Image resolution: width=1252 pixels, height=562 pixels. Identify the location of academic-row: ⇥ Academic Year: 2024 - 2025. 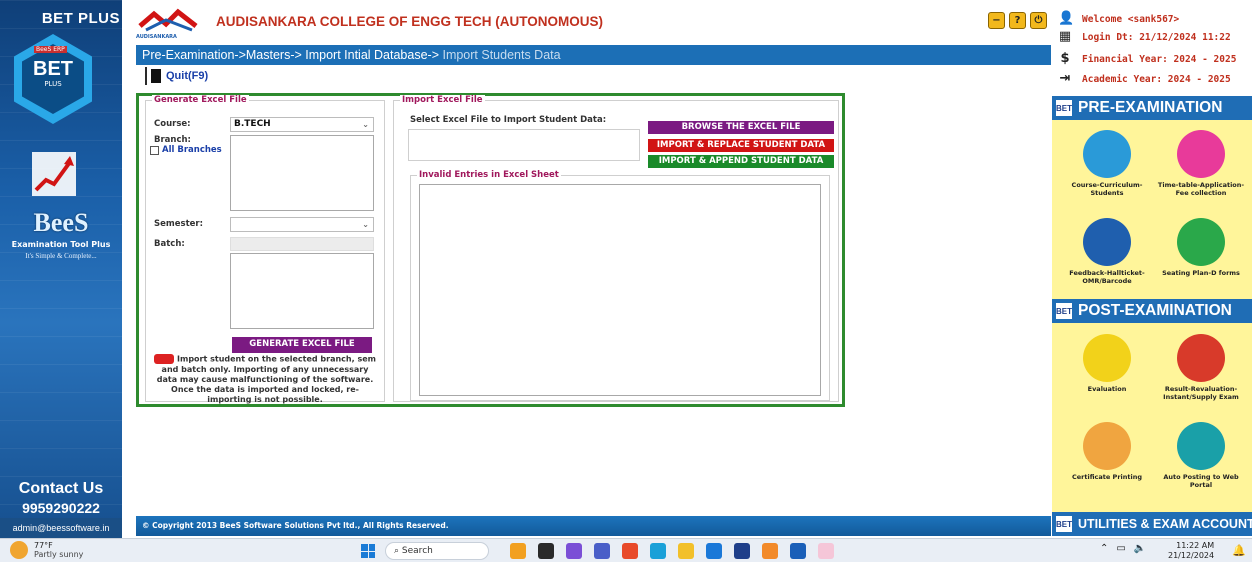
(1144, 79).